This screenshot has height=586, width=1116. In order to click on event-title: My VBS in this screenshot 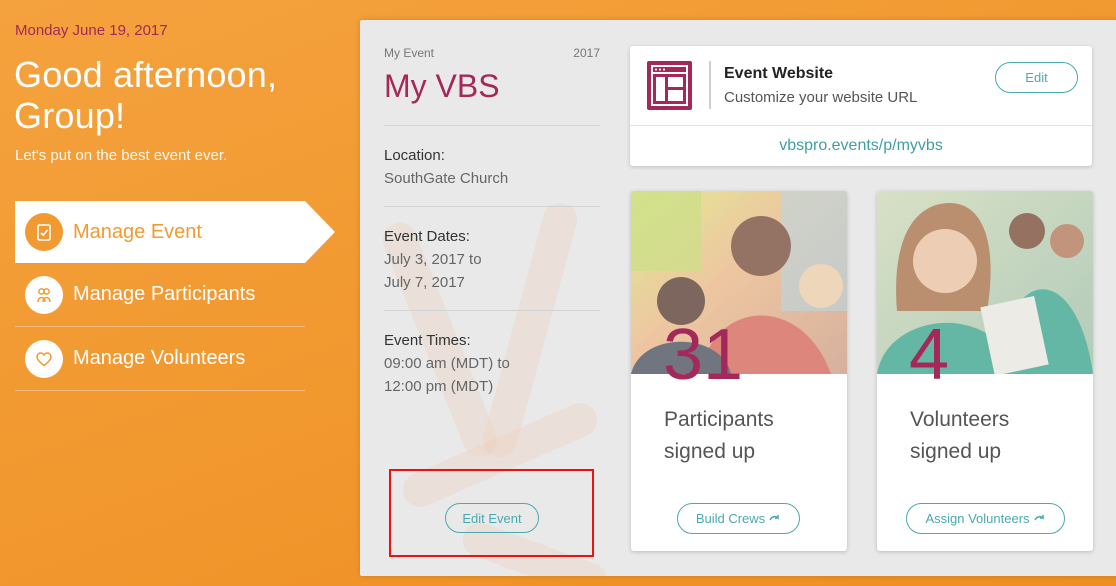, I will do `click(442, 86)`.